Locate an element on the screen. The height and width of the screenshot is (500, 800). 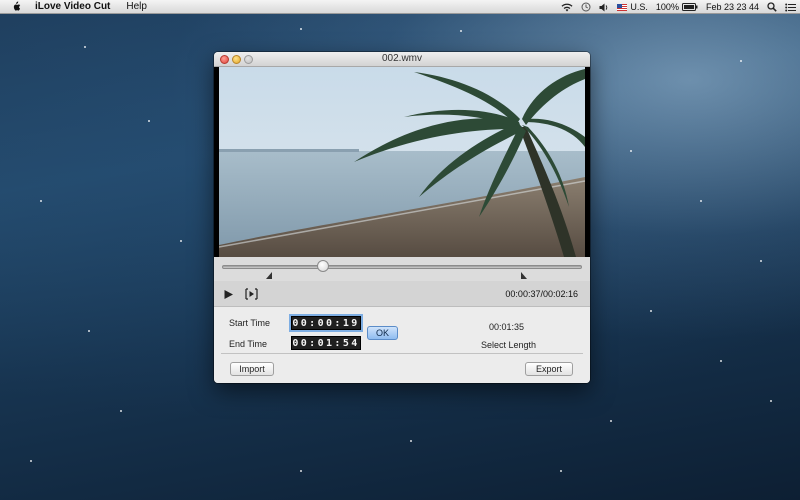
volume-icon is located at coordinates (604, 7).